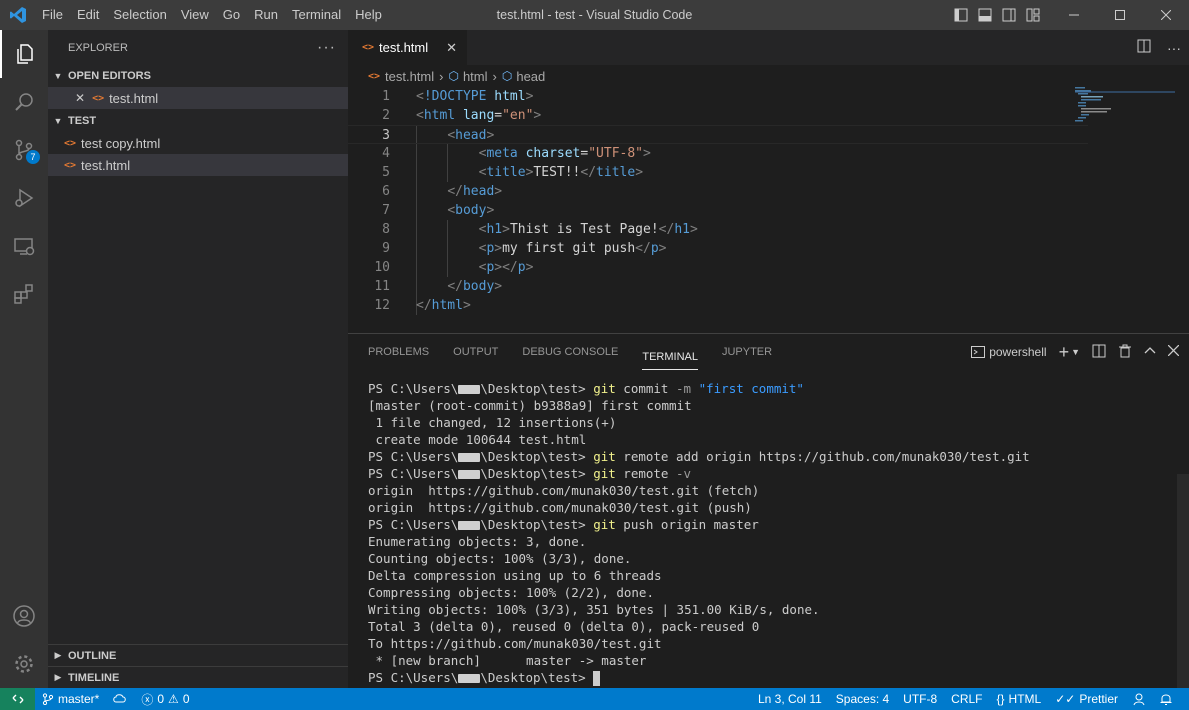  I want to click on tab-problems: PROBLEMS, so click(398, 352).